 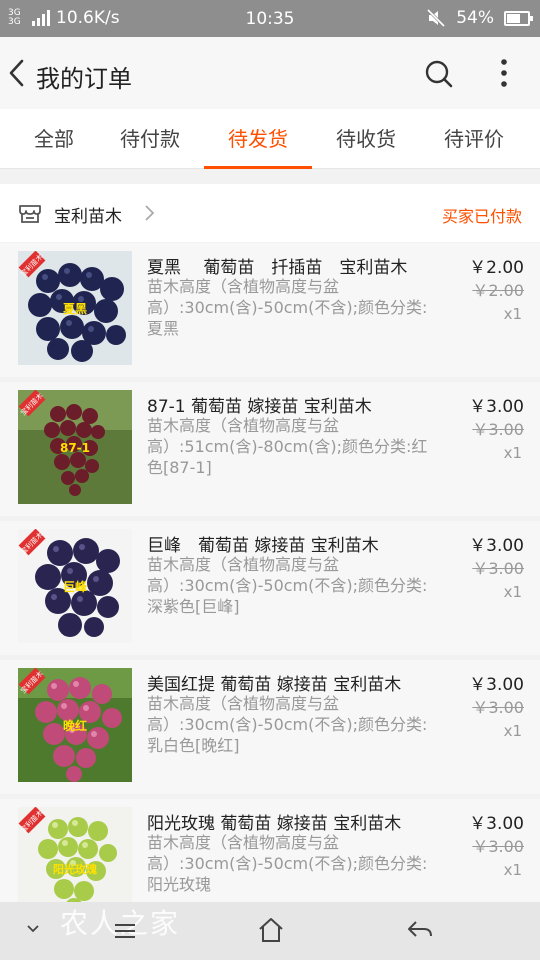 I want to click on store-icon, so click(x=30, y=214).